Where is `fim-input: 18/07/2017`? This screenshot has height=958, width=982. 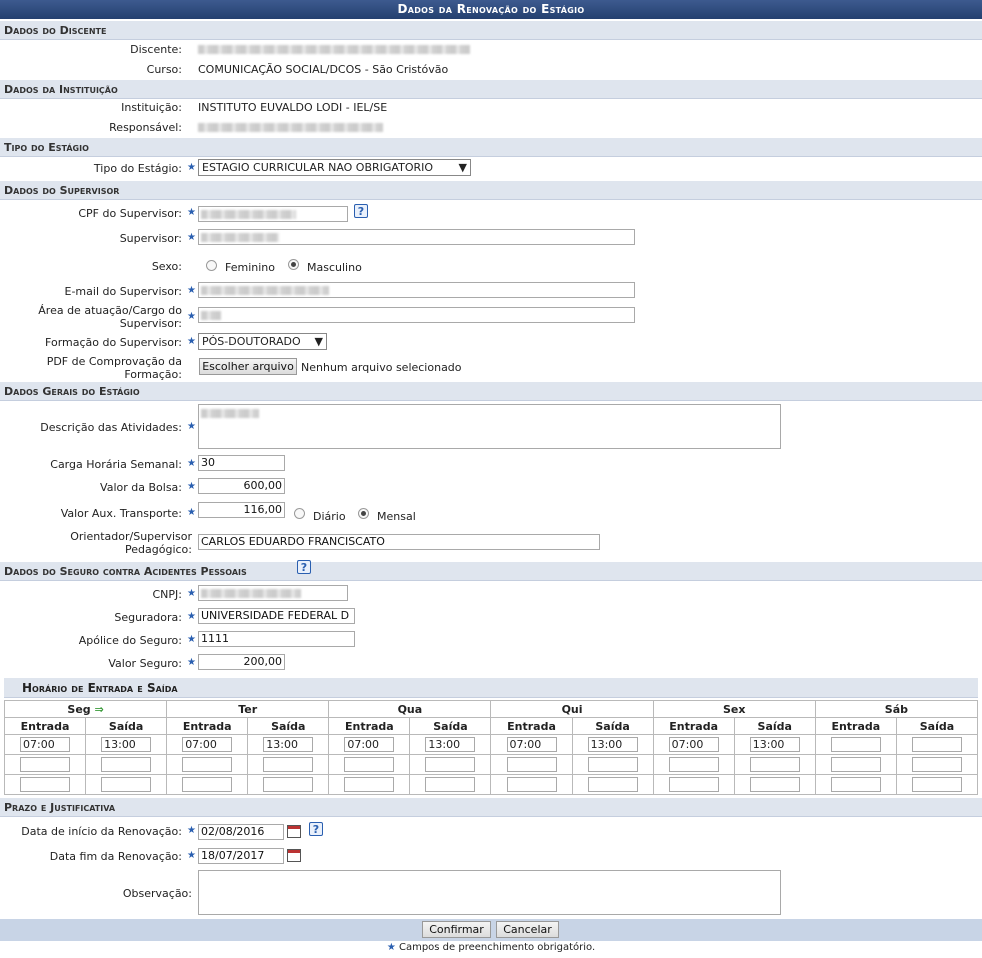 fim-input: 18/07/2017 is located at coordinates (241, 856).